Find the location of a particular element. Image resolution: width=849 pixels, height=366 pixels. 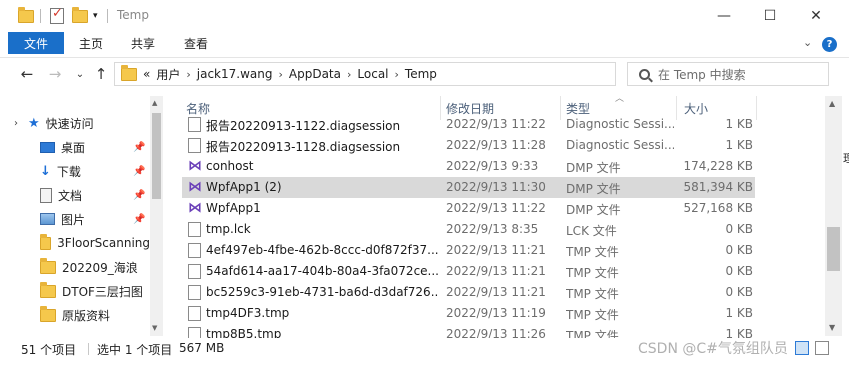

tab-file: 文件 is located at coordinates (36, 43).